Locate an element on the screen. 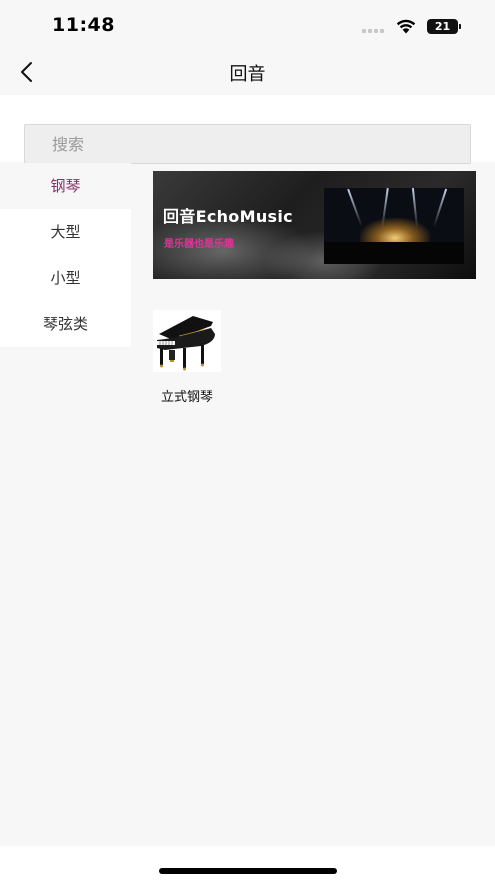 The height and width of the screenshot is (881, 495). search-area is located at coordinates (247, 129).